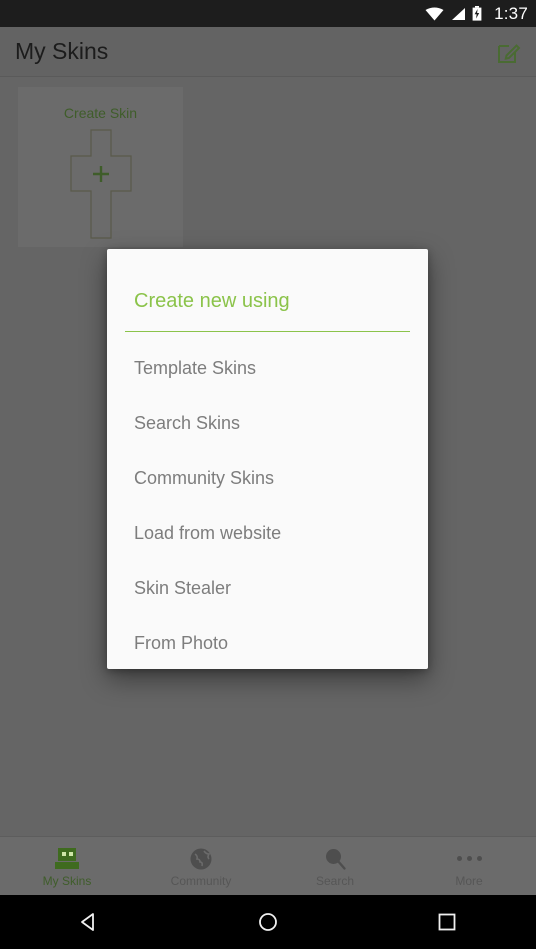  I want to click on nav-tab-community: Community, so click(201, 866).